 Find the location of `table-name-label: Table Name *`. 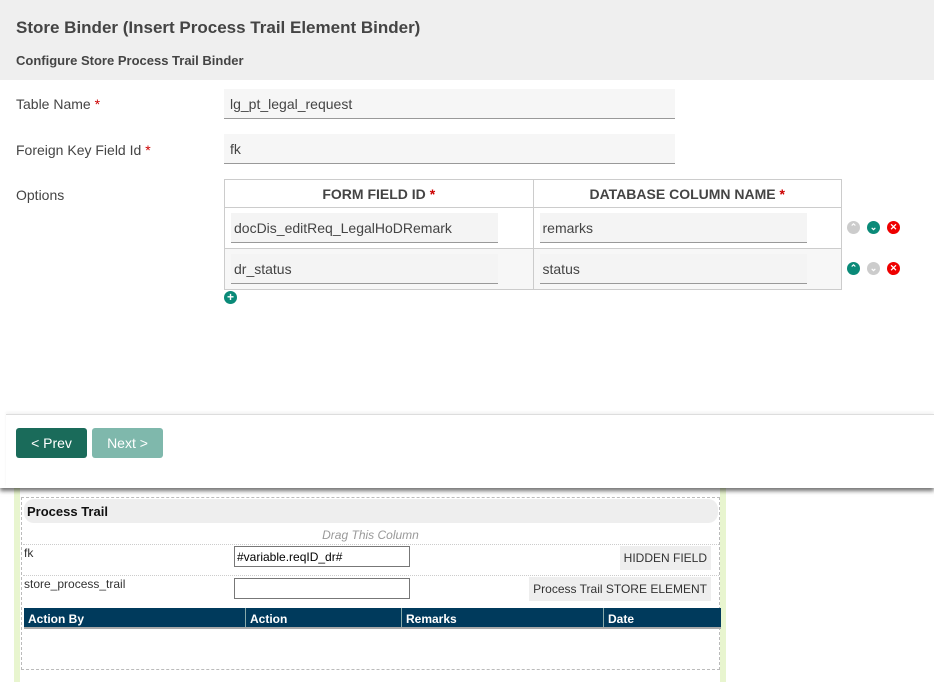

table-name-label: Table Name * is located at coordinates (58, 104).